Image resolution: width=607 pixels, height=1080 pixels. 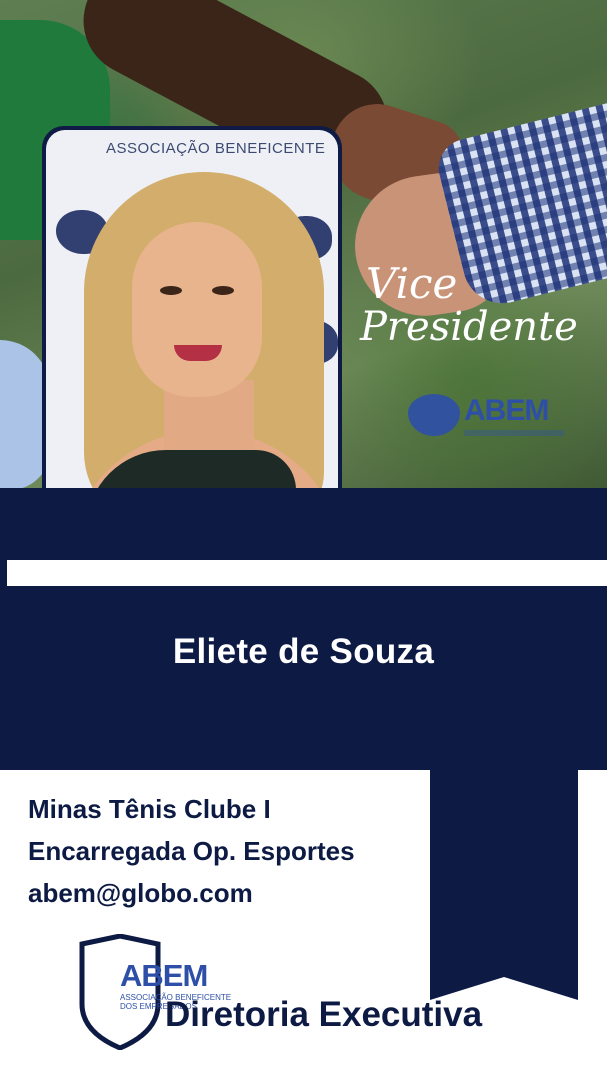 What do you see at coordinates (197, 309) in the screenshot?
I see `person-face` at bounding box center [197, 309].